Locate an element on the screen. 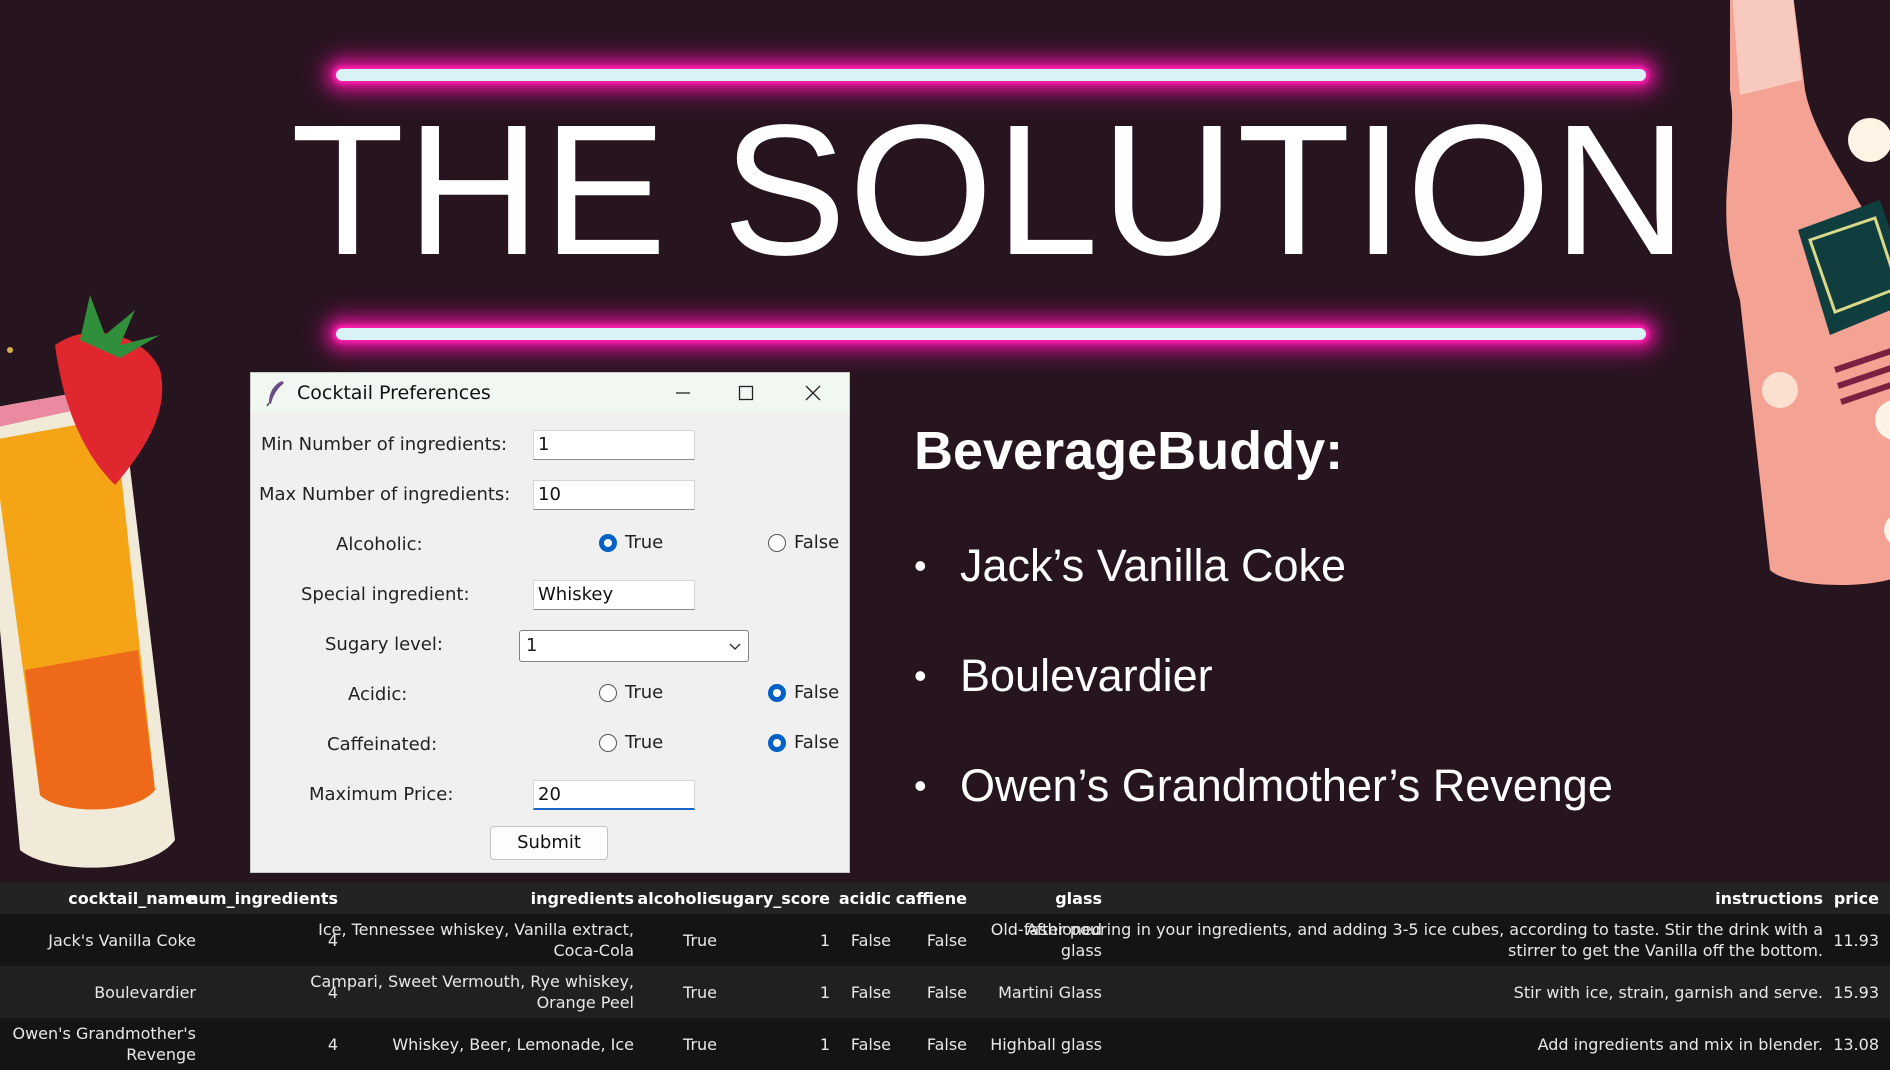 This screenshot has width=1890, height=1070. acidic-true-radio: True is located at coordinates (631, 692).